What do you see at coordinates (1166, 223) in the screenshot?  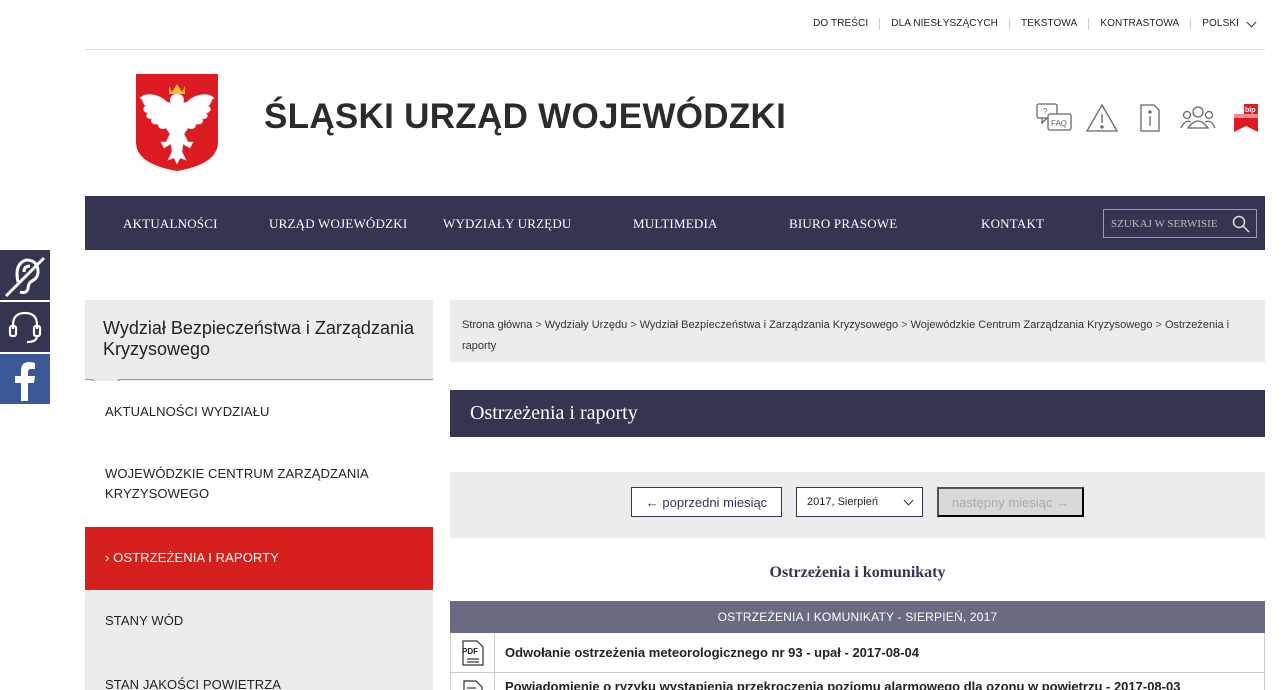 I see `search-input` at bounding box center [1166, 223].